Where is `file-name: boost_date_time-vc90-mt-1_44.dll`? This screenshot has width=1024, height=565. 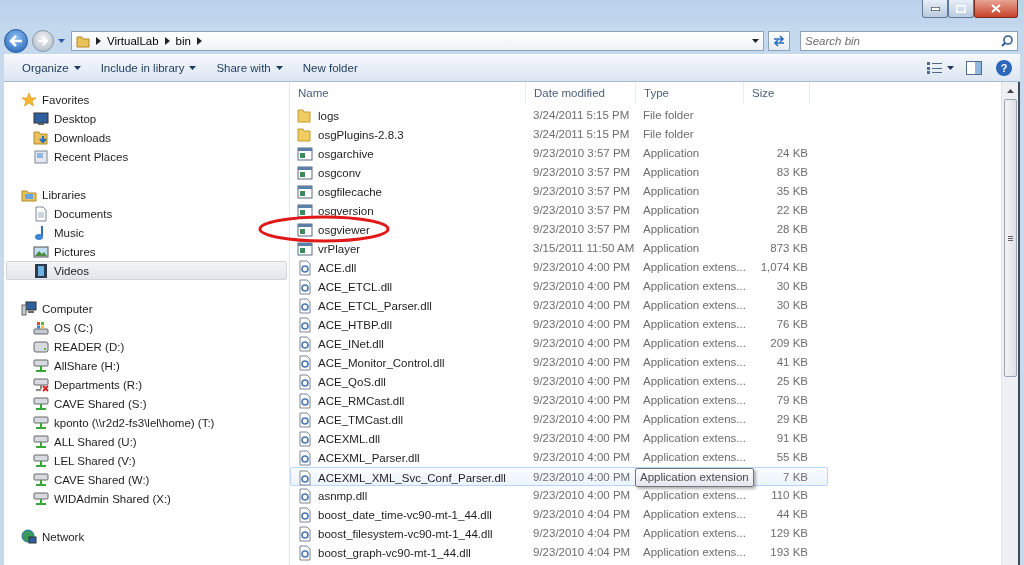 file-name: boost_date_time-vc90-mt-1_44.dll is located at coordinates (409, 514).